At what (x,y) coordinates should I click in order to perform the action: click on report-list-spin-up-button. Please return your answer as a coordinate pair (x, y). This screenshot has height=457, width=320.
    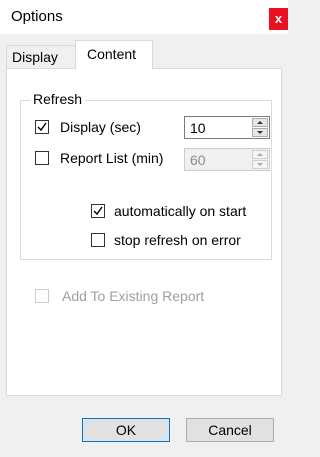
    Looking at the image, I should click on (260, 154).